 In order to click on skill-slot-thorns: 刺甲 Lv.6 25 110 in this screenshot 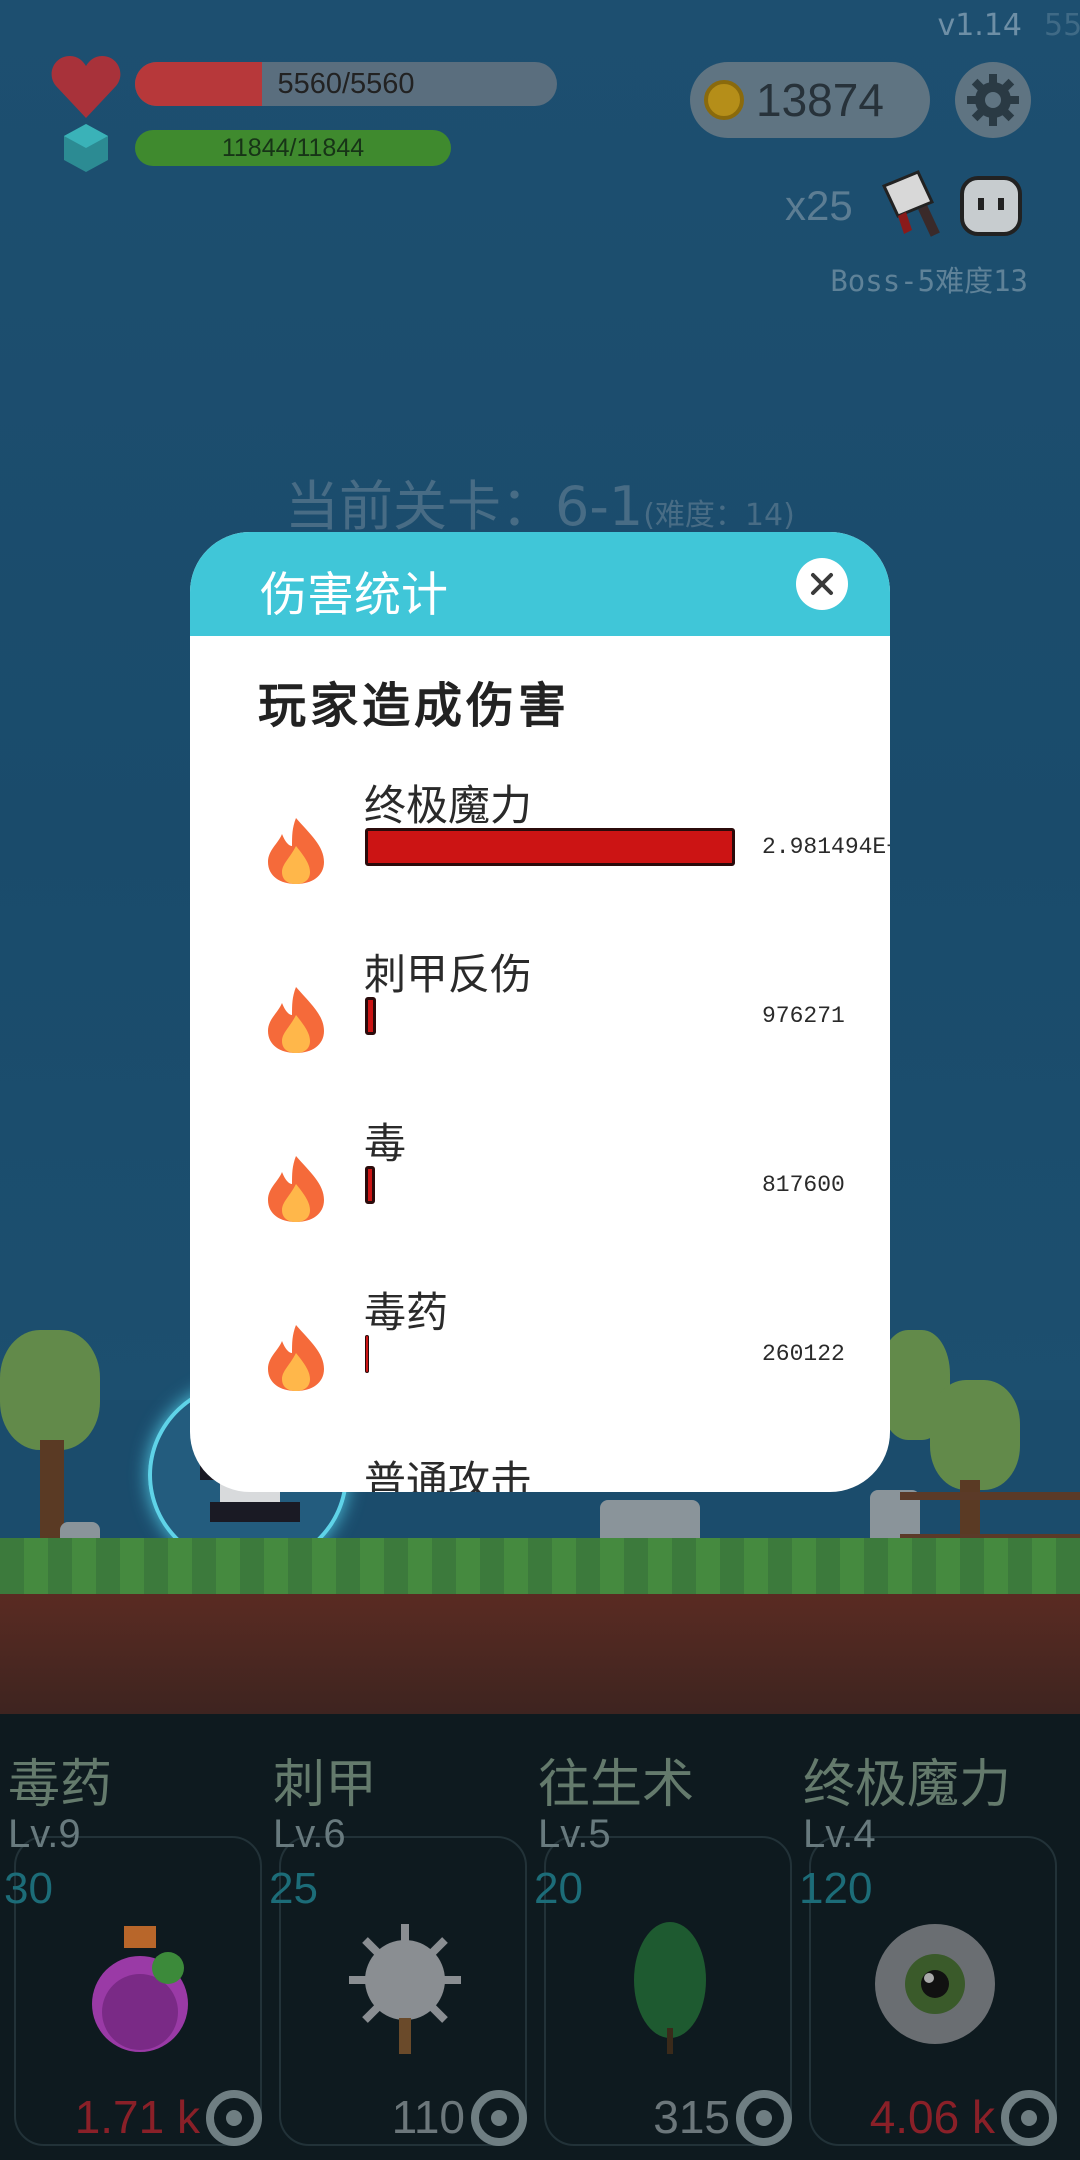, I will do `click(397, 1940)`.